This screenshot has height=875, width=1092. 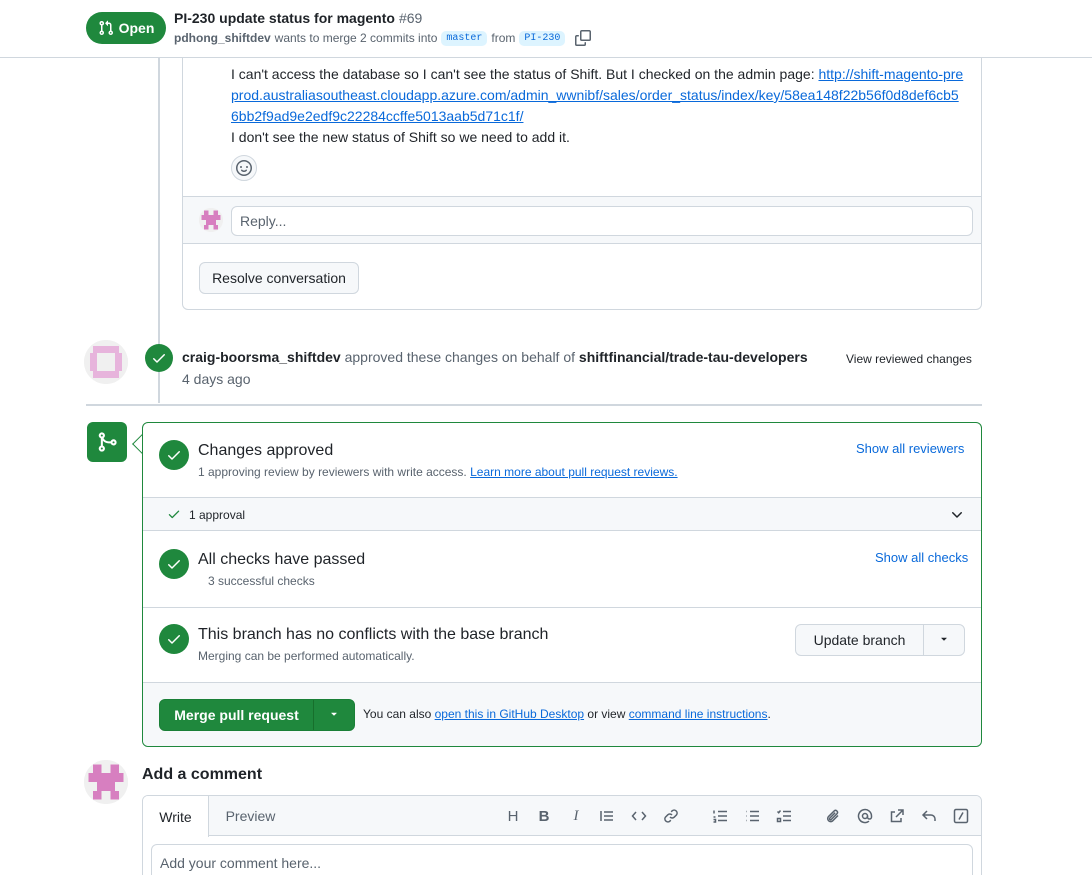 I want to click on chevron-down-icon, so click(x=957, y=515).